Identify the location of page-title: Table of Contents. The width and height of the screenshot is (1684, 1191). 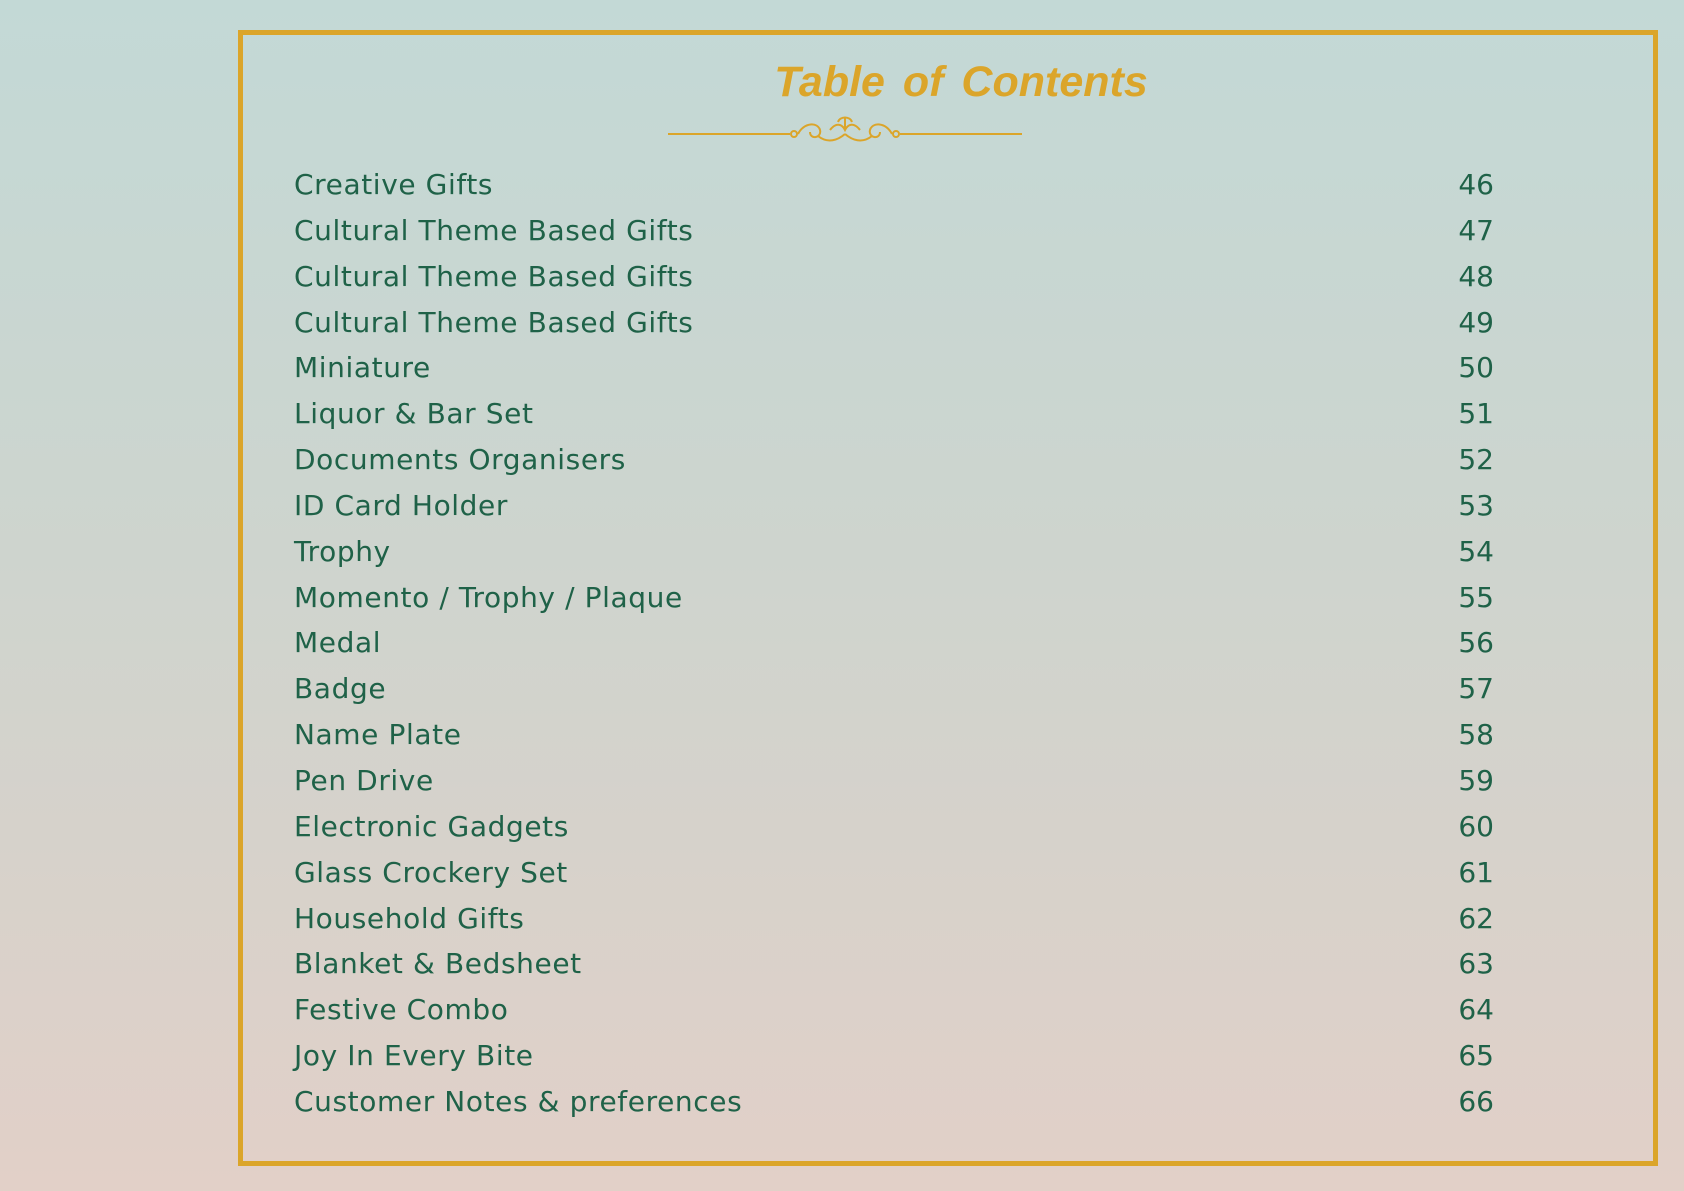
(961, 82).